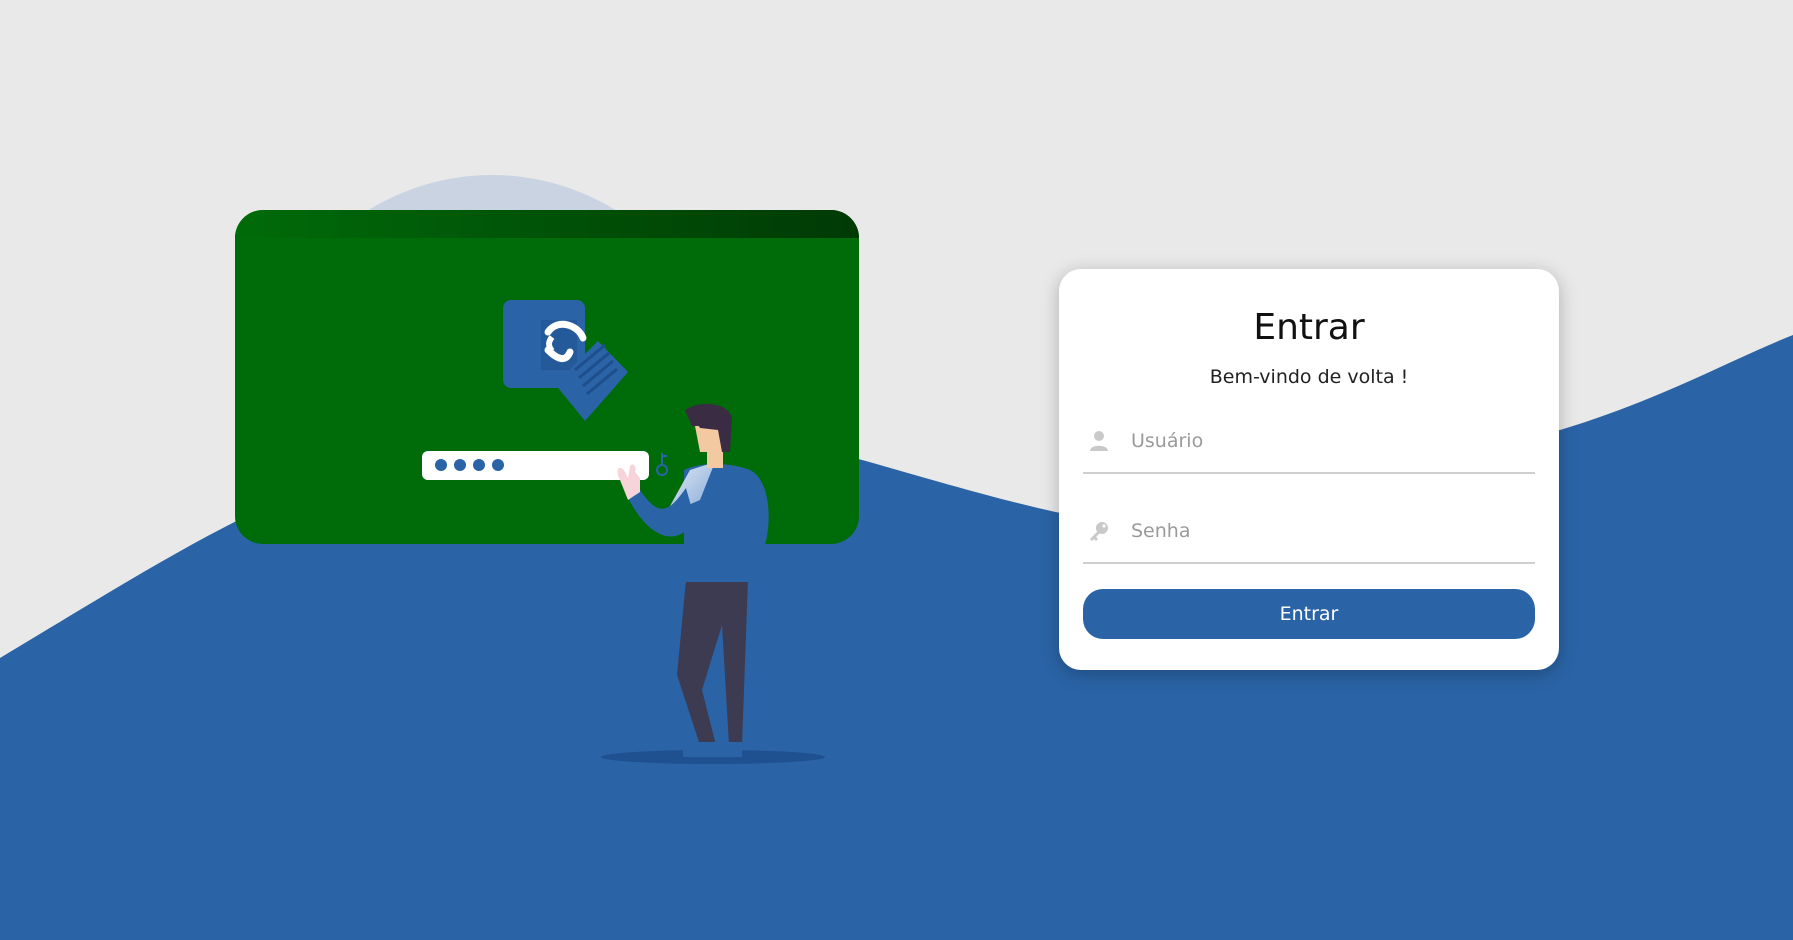 The image size is (1793, 940). Describe the element at coordinates (1309, 377) in the screenshot. I see `login-subtitle: Bem-vindo de volta !` at that location.